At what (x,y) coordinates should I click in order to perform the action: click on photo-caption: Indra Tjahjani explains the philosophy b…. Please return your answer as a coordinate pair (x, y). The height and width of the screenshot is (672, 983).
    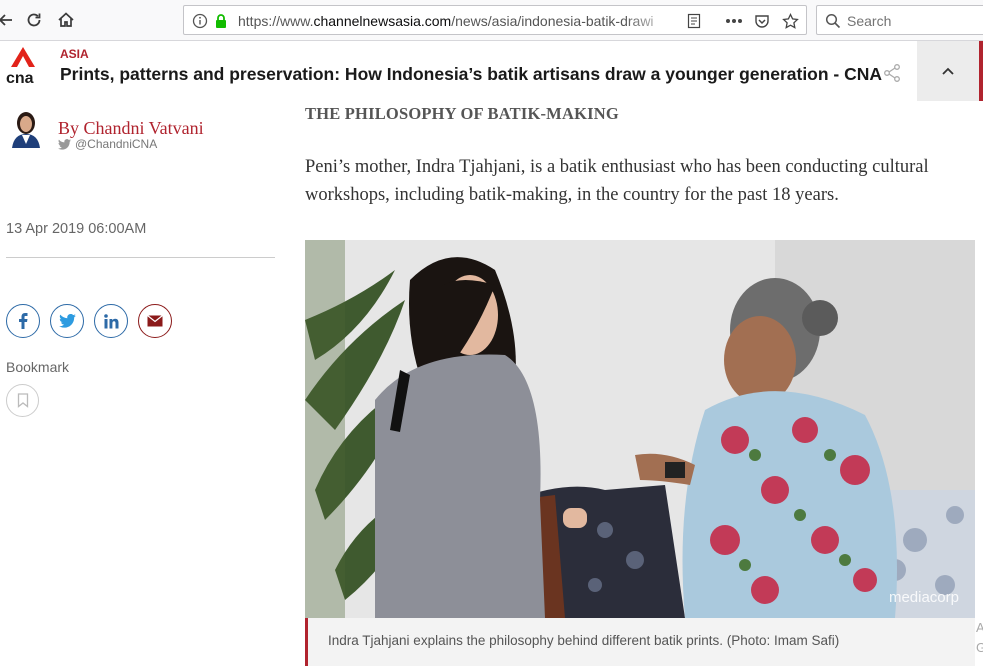
    Looking at the image, I should click on (640, 642).